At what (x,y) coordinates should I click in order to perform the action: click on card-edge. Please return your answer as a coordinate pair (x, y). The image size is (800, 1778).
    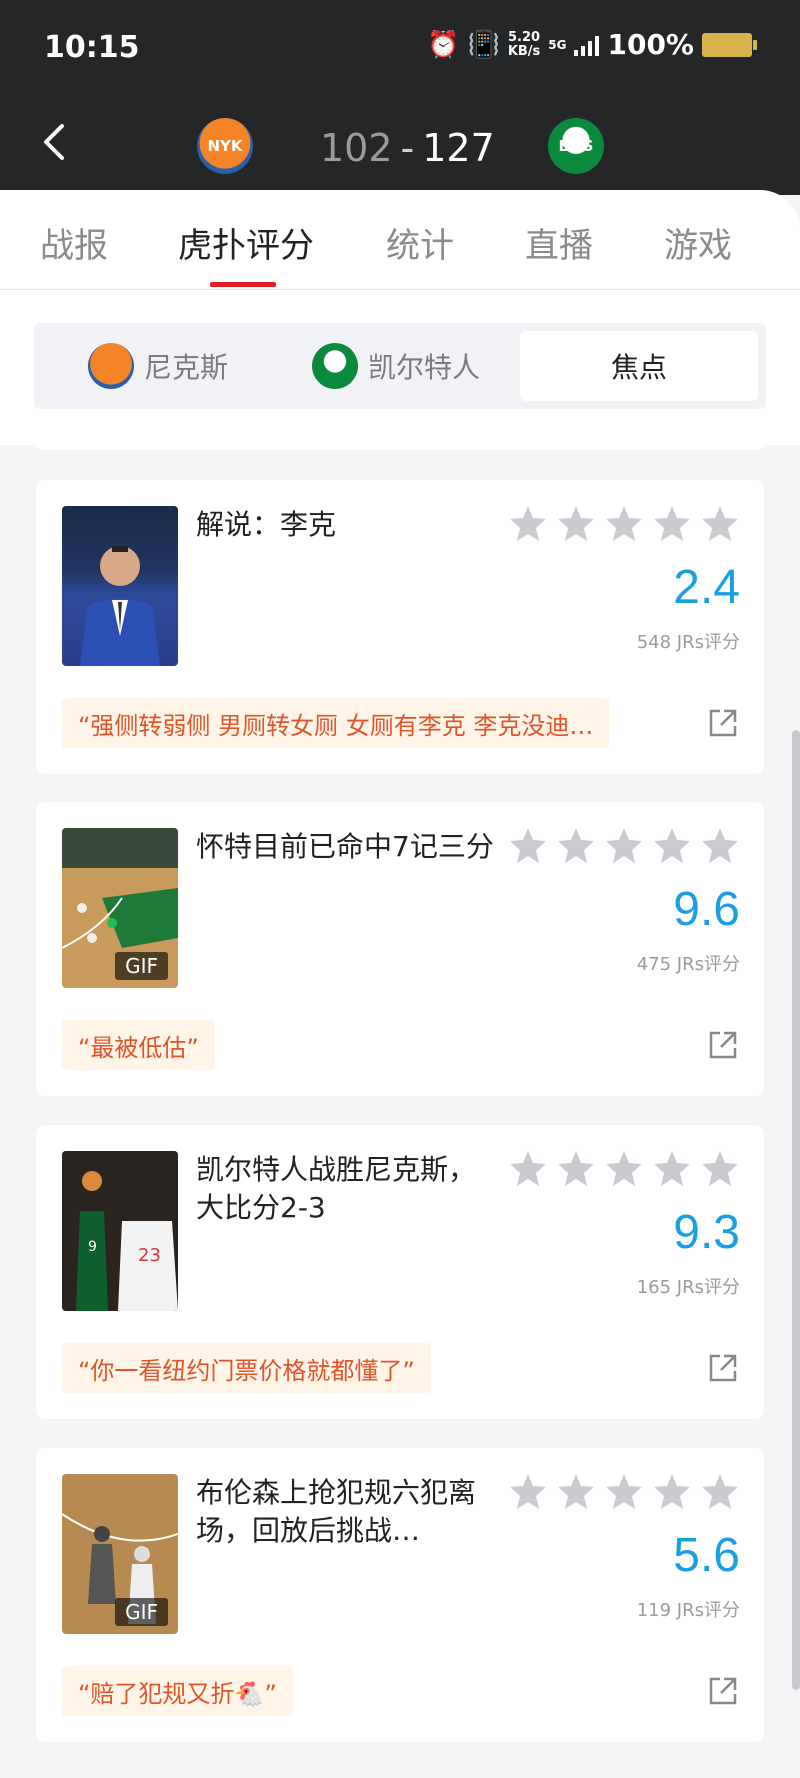
    Looking at the image, I should click on (400, 444).